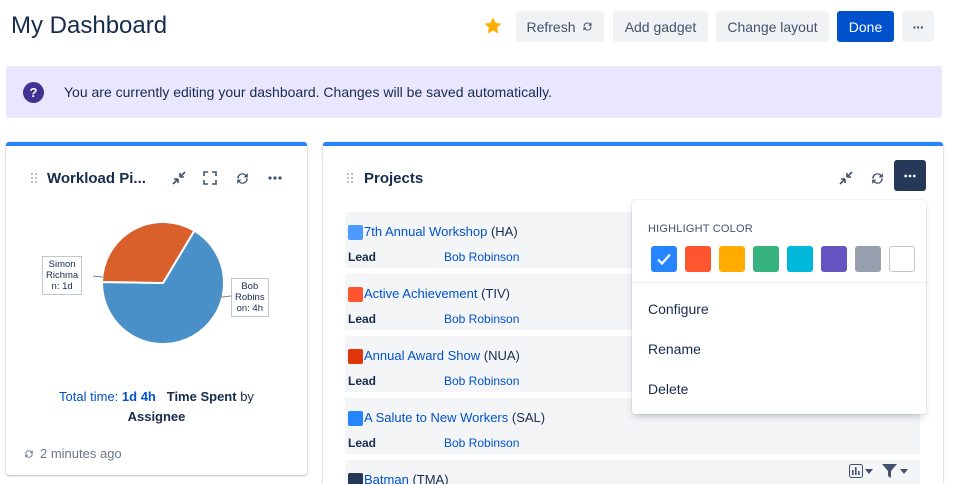  Describe the element at coordinates (420, 293) in the screenshot. I see `project-name: Active Achievement` at that location.